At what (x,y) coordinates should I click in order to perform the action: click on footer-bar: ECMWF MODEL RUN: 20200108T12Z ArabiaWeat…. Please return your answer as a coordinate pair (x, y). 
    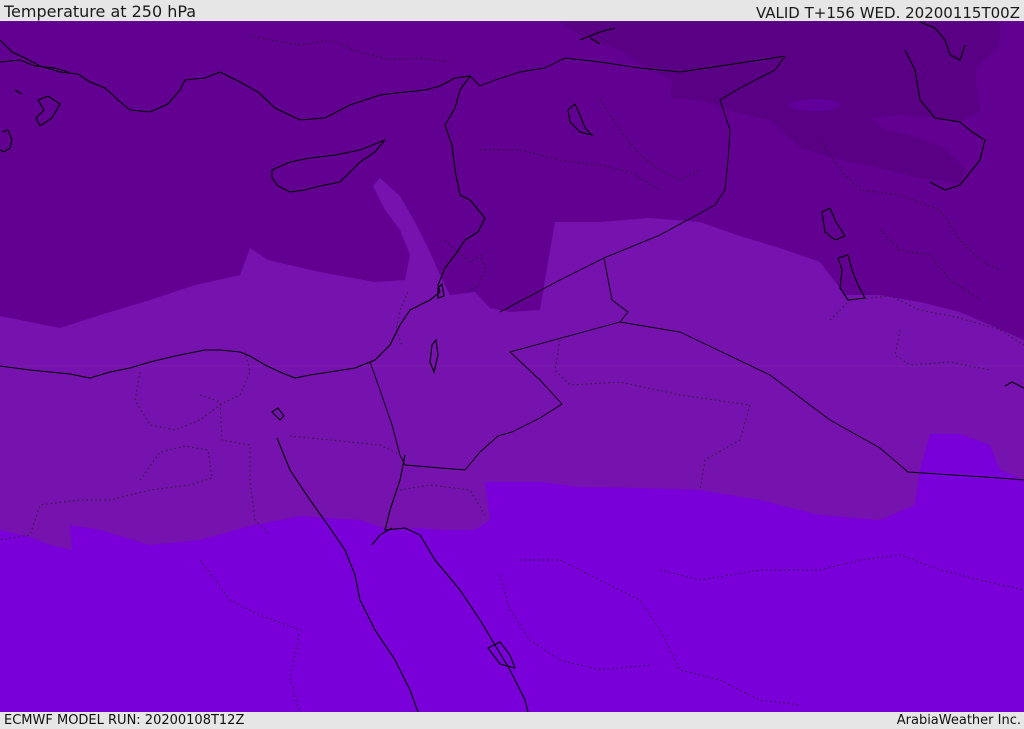
    Looking at the image, I should click on (512, 720).